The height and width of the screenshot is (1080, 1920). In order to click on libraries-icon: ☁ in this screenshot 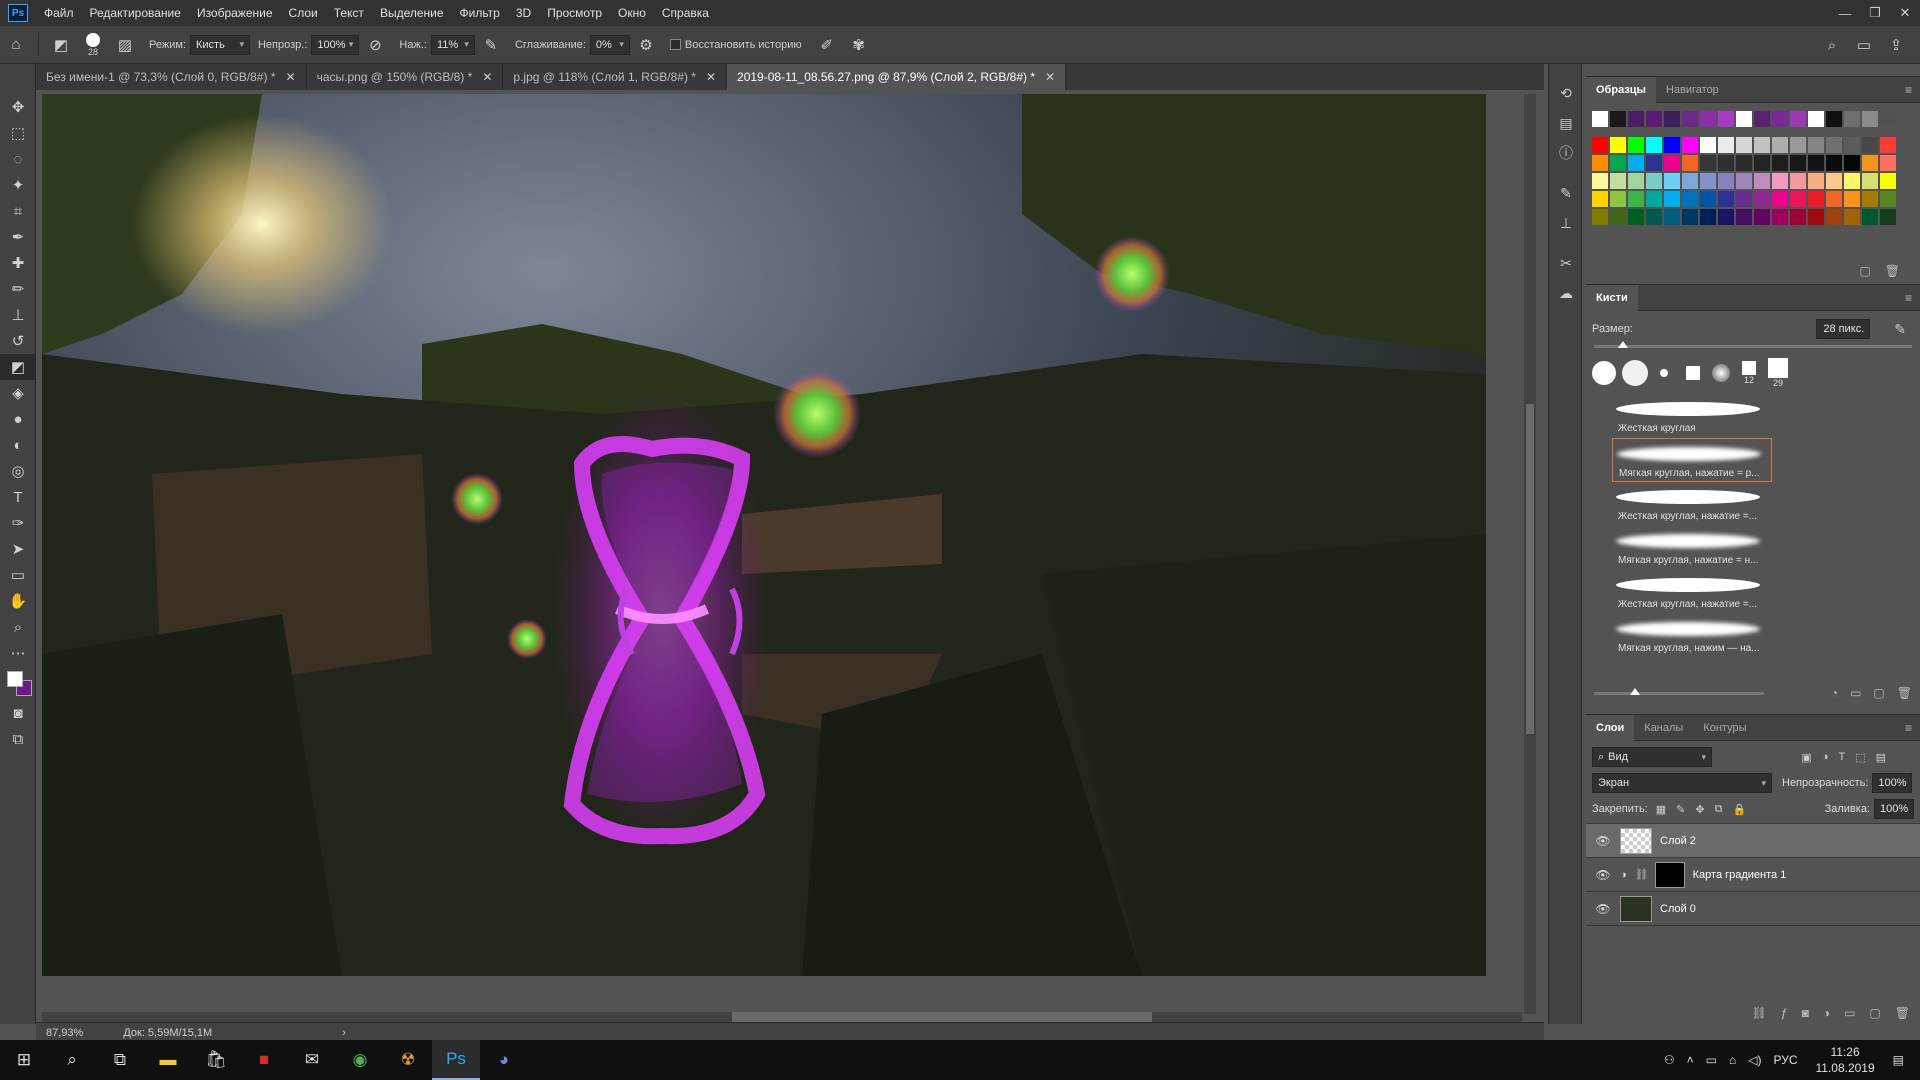, I will do `click(1566, 293)`.